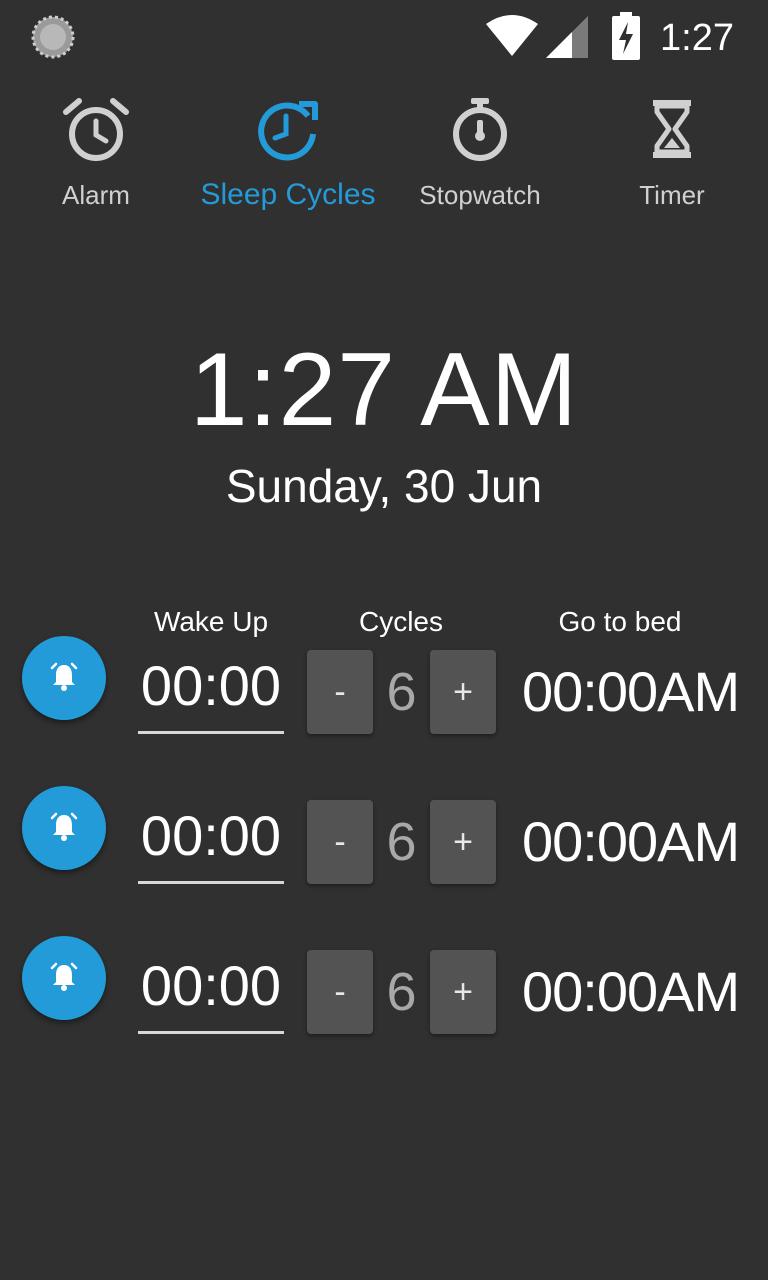 The height and width of the screenshot is (1280, 768). I want to click on tab-stopwatch: Stopwatch, so click(480, 160).